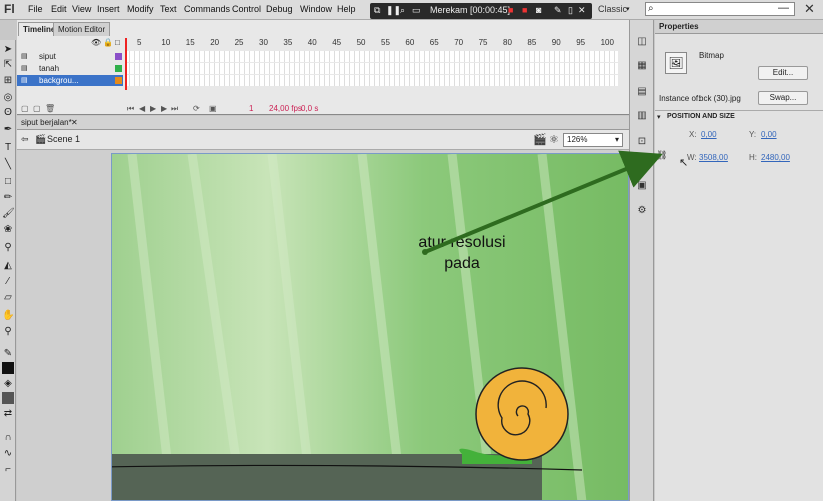 The height and width of the screenshot is (501, 823). I want to click on new-folder-icon: ▢, so click(37, 108).